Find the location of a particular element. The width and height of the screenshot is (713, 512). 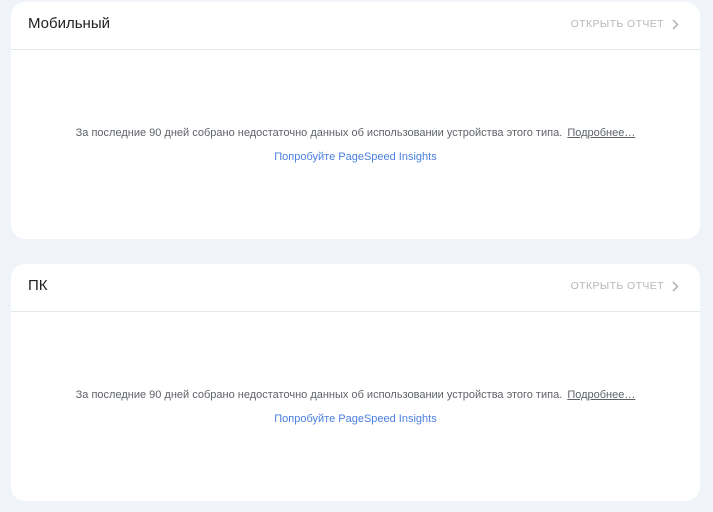

card-header: ПК ОТКРЫТЬ ОТЧЕТ is located at coordinates (355, 288).